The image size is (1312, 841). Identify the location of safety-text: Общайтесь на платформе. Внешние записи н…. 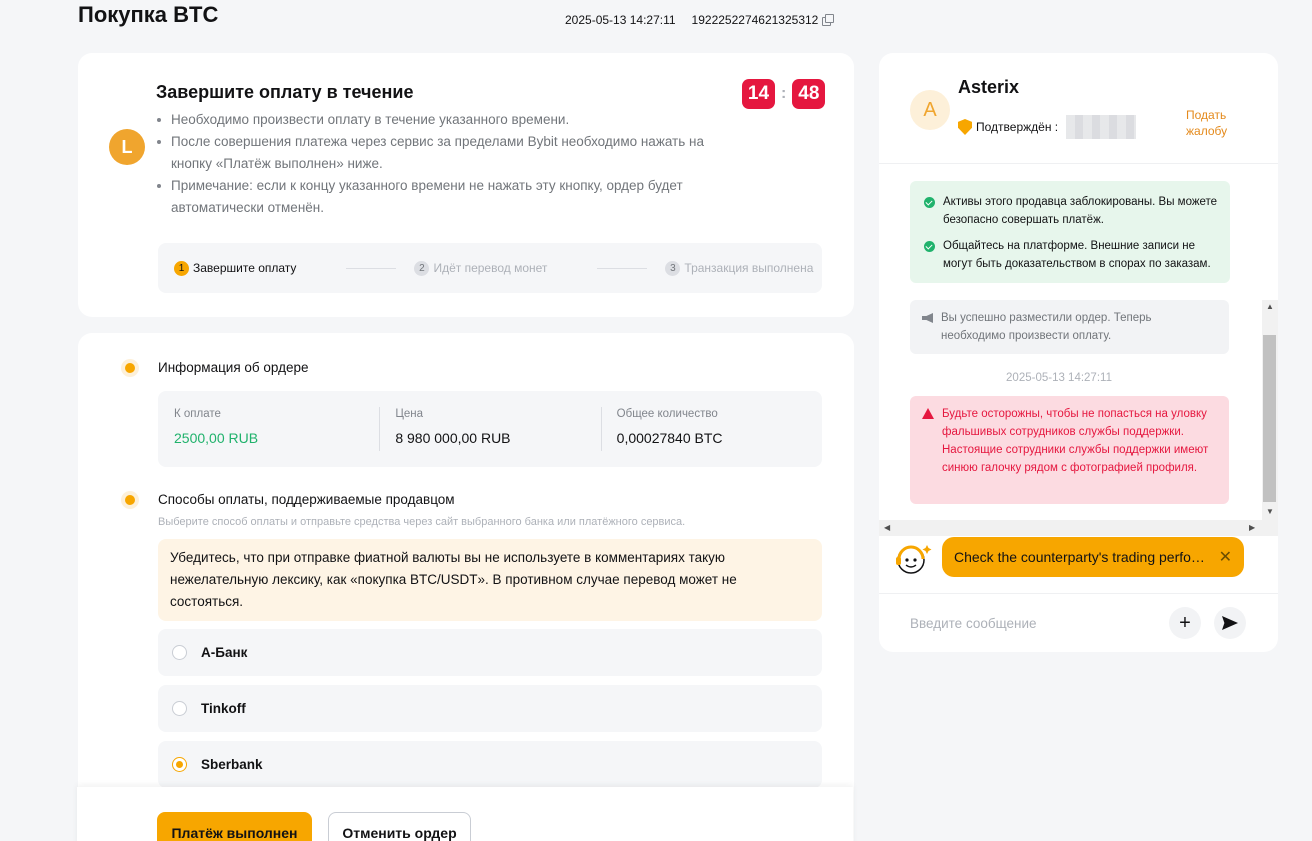
(1077, 255).